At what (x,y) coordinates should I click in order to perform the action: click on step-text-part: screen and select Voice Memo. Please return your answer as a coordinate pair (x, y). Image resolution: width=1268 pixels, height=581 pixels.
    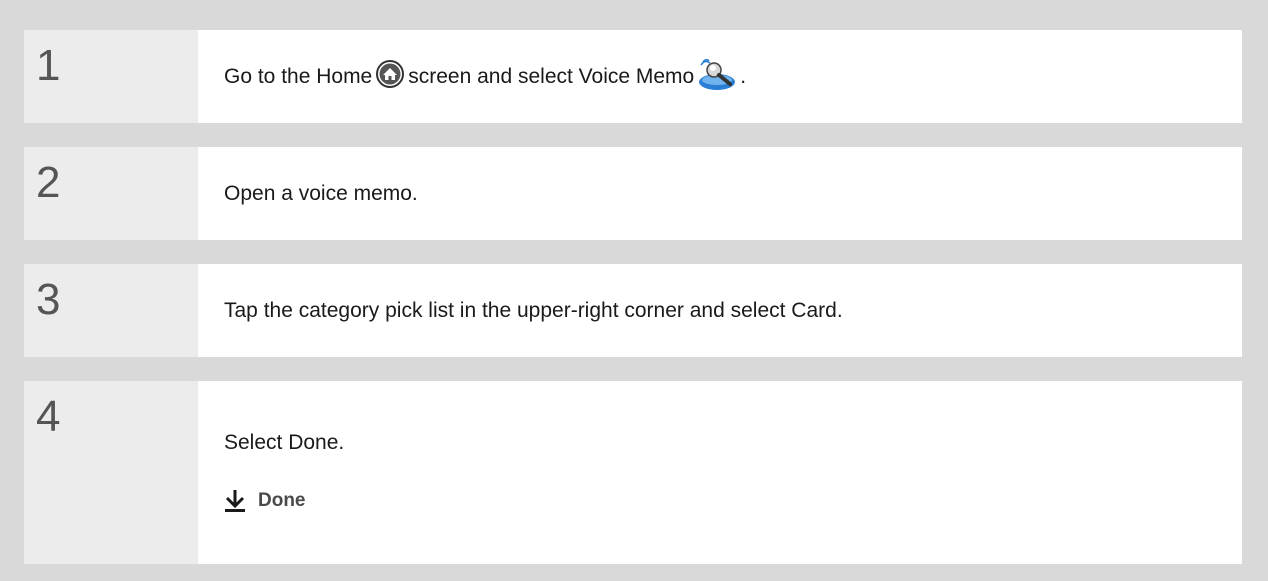
    Looking at the image, I should click on (551, 76).